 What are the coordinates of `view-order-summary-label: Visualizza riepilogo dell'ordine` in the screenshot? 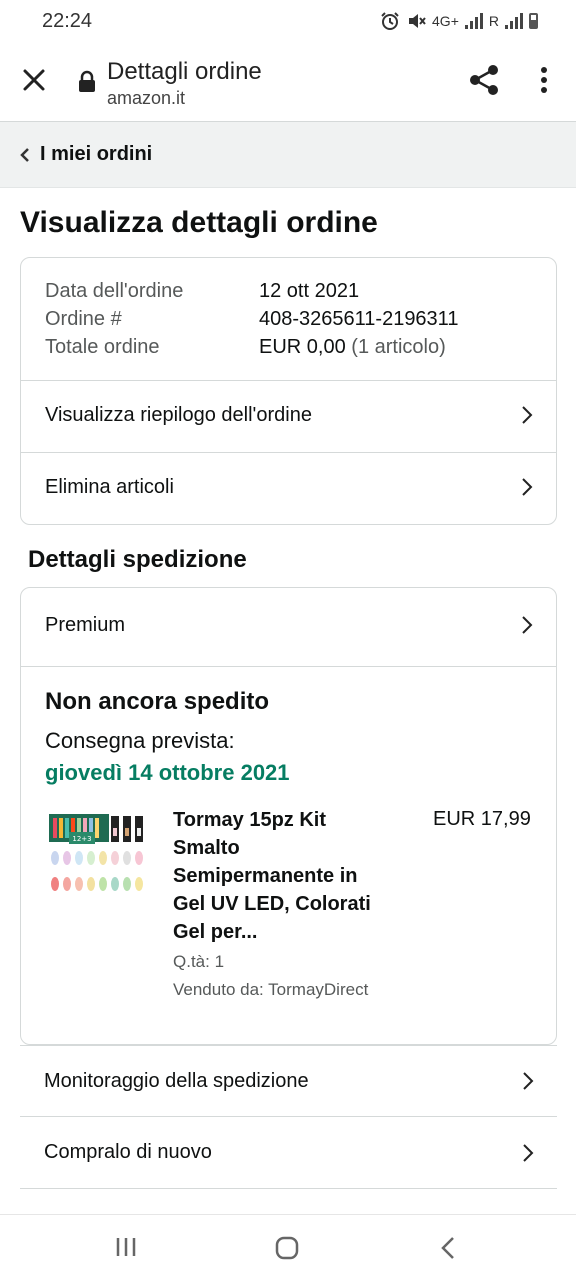 It's located at (178, 414).